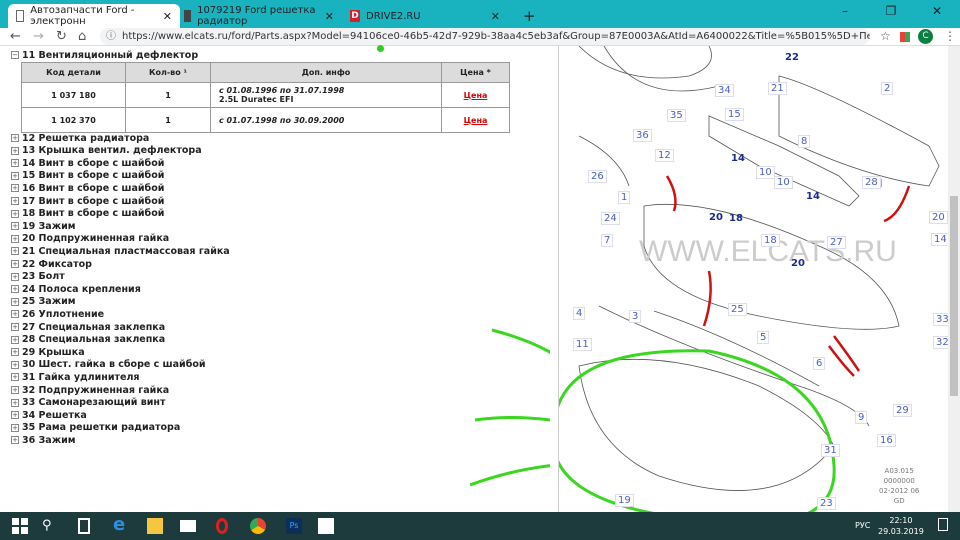  Describe the element at coordinates (48, 352) in the screenshot. I see `tree-node: +29 Крышка` at that location.